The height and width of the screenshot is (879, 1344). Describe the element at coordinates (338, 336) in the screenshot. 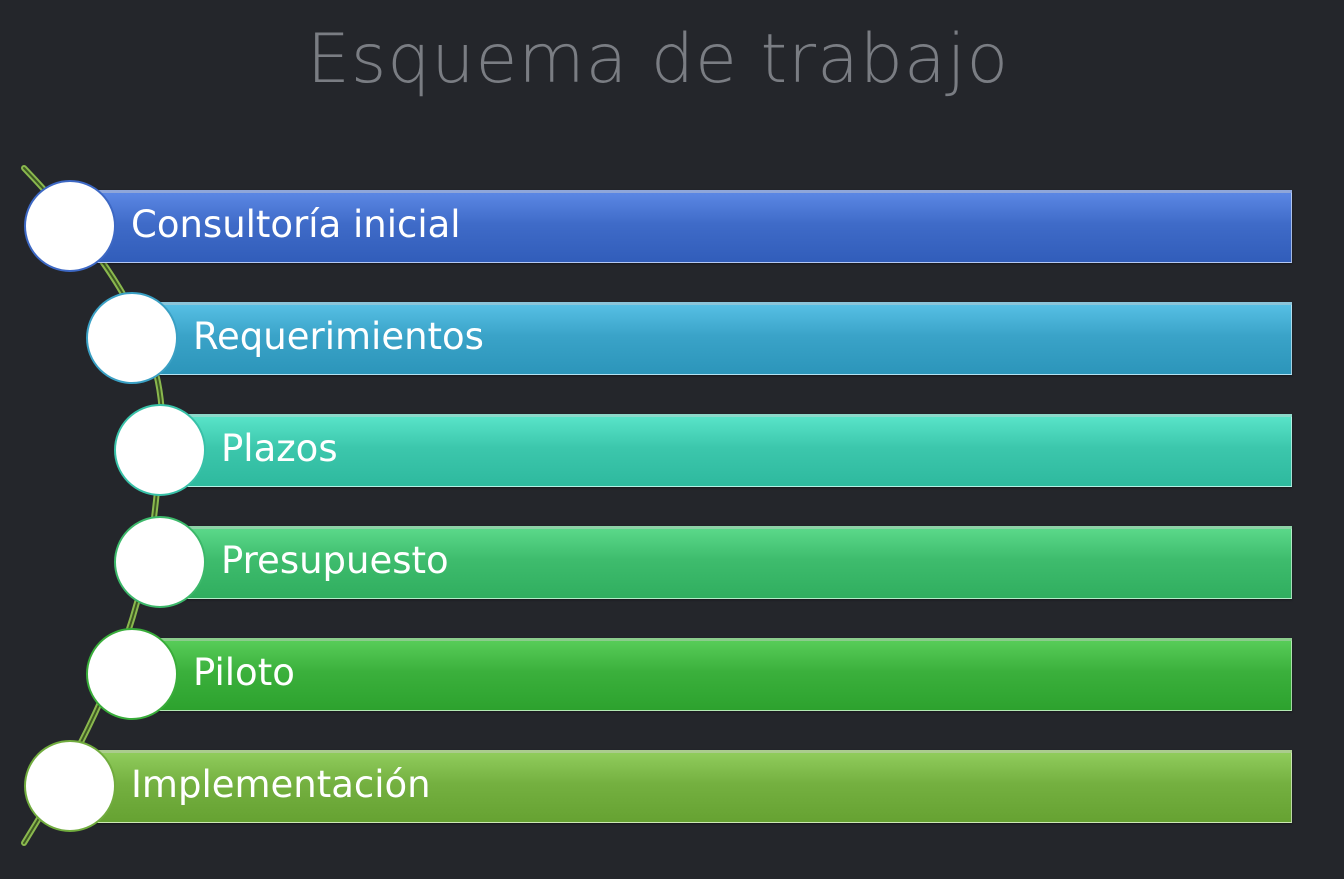

I see `step-label-requerimientos: Requerimientos` at that location.